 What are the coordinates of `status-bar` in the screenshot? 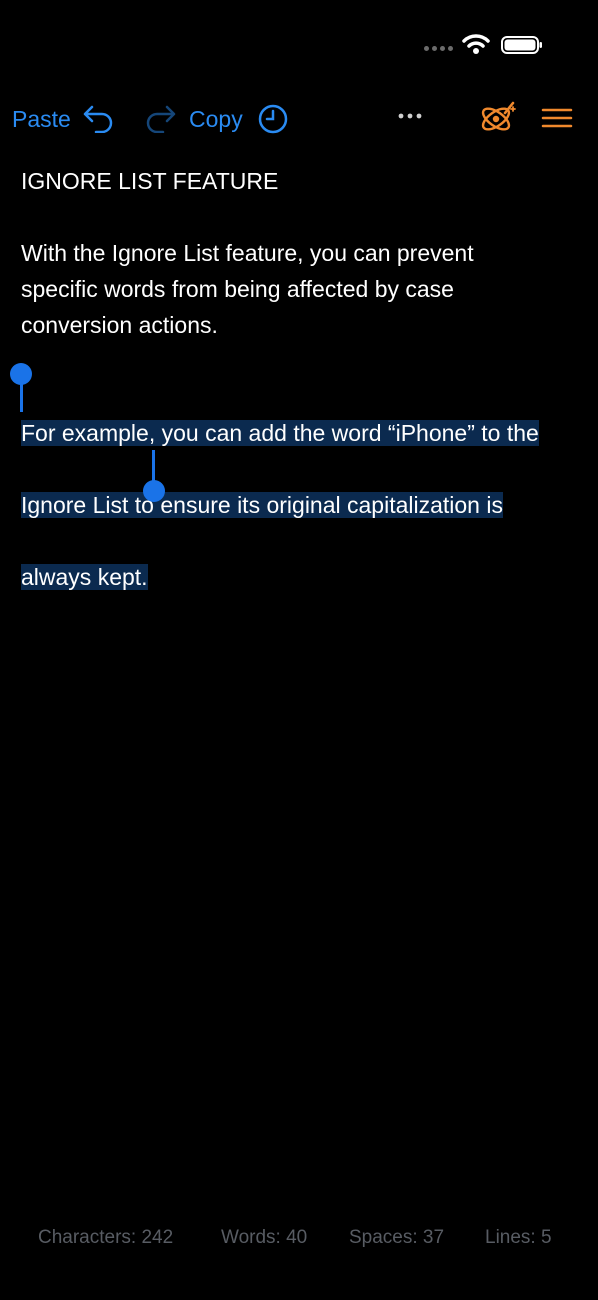 It's located at (299, 45).